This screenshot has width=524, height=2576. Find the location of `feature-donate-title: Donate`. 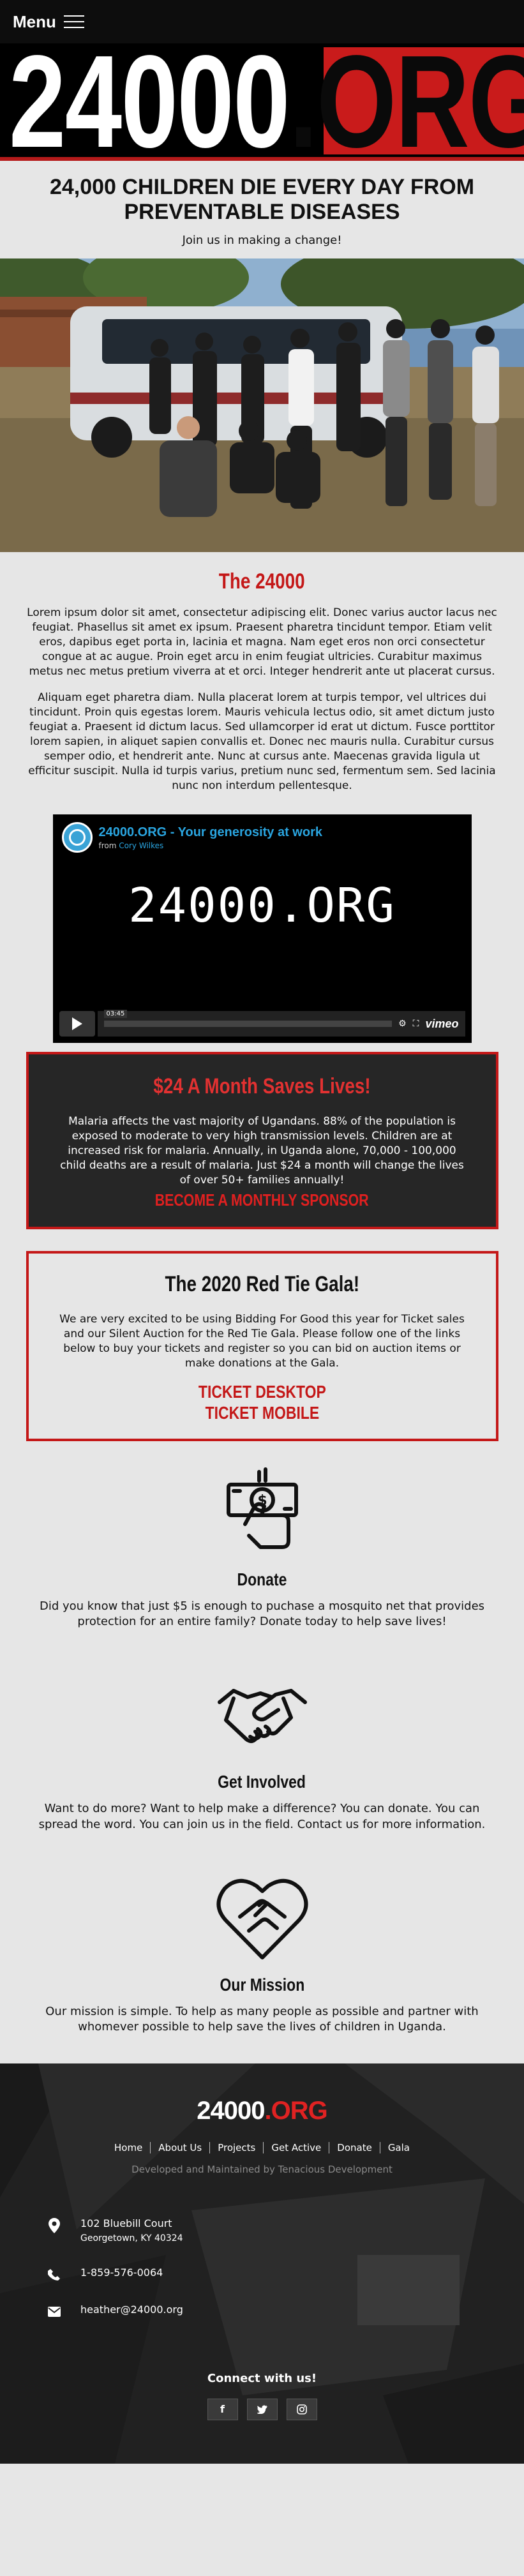

feature-donate-title: Donate is located at coordinates (262, 1579).